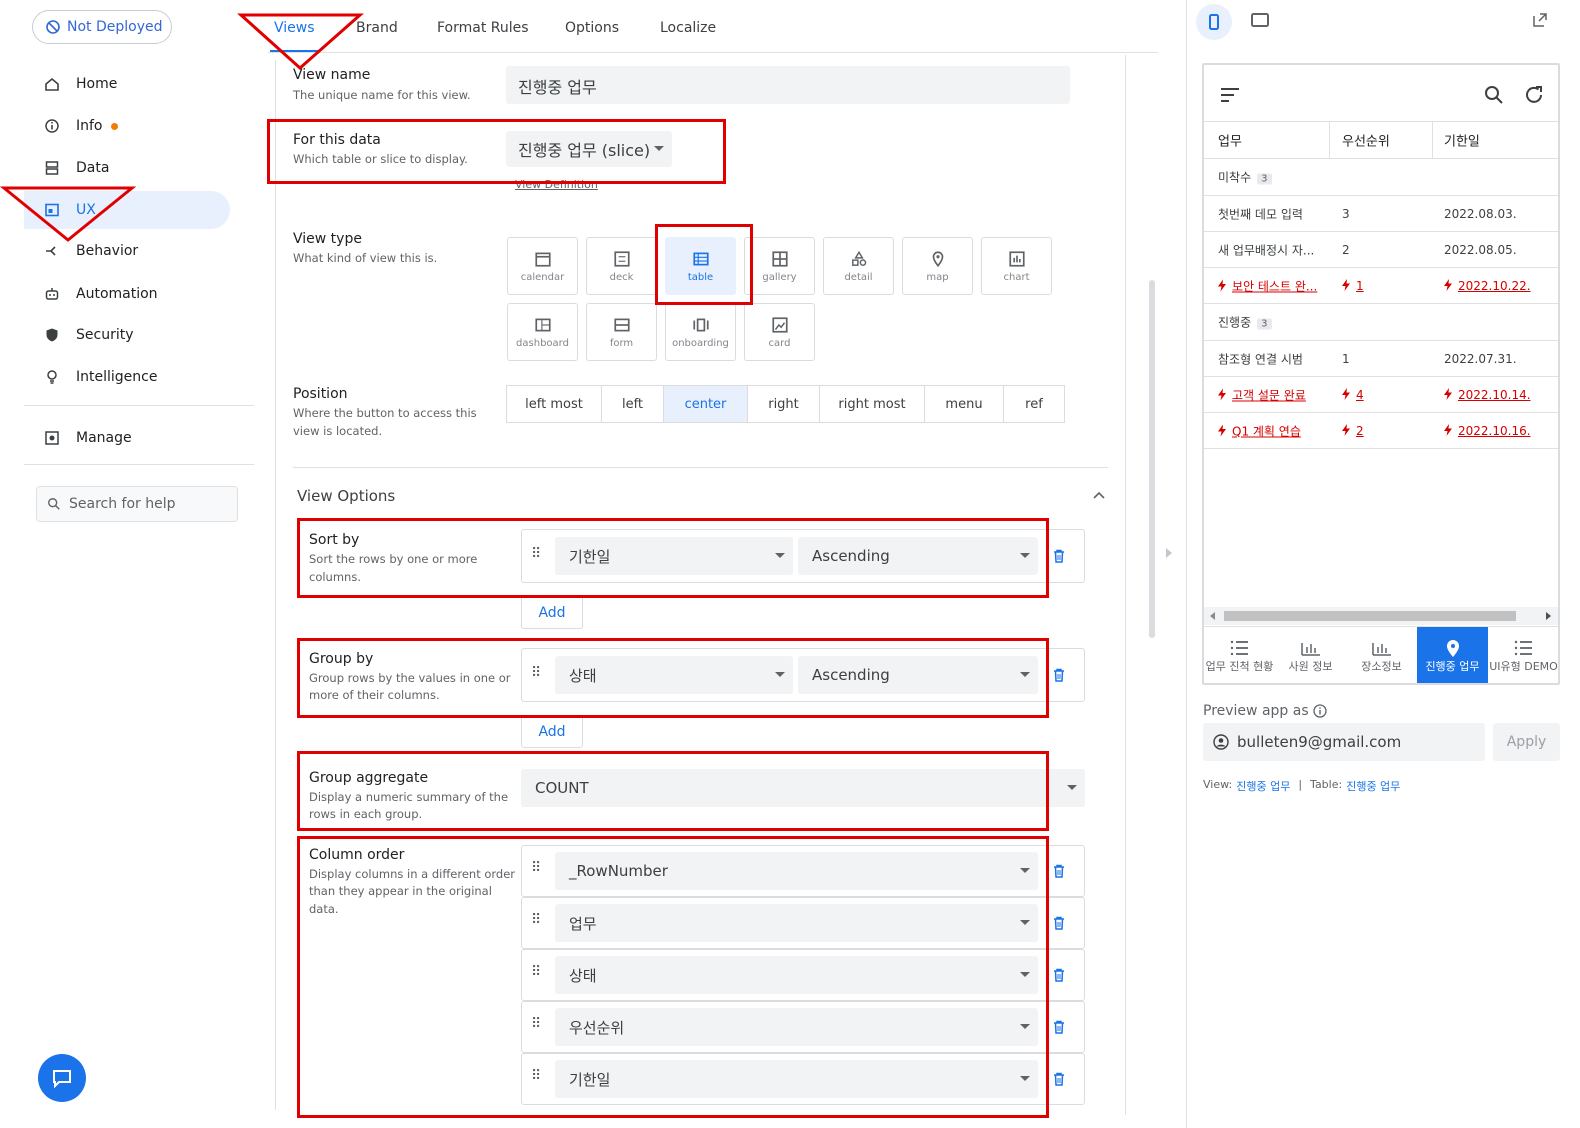  Describe the element at coordinates (127, 335) in the screenshot. I see `nav-item-security: Security` at that location.